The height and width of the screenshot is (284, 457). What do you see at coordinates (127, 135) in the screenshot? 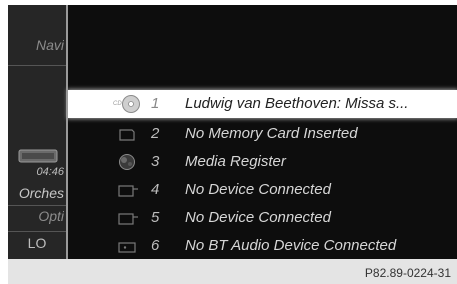
I see `memory-card-icon` at bounding box center [127, 135].